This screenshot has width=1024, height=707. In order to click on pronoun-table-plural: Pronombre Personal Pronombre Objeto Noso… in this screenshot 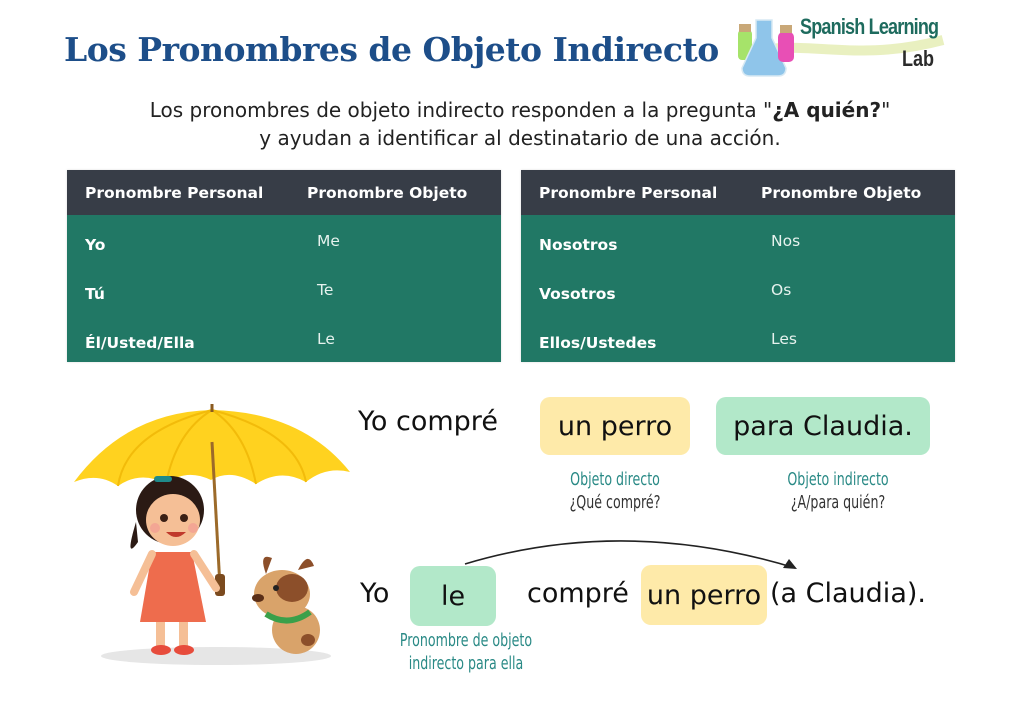, I will do `click(738, 266)`.